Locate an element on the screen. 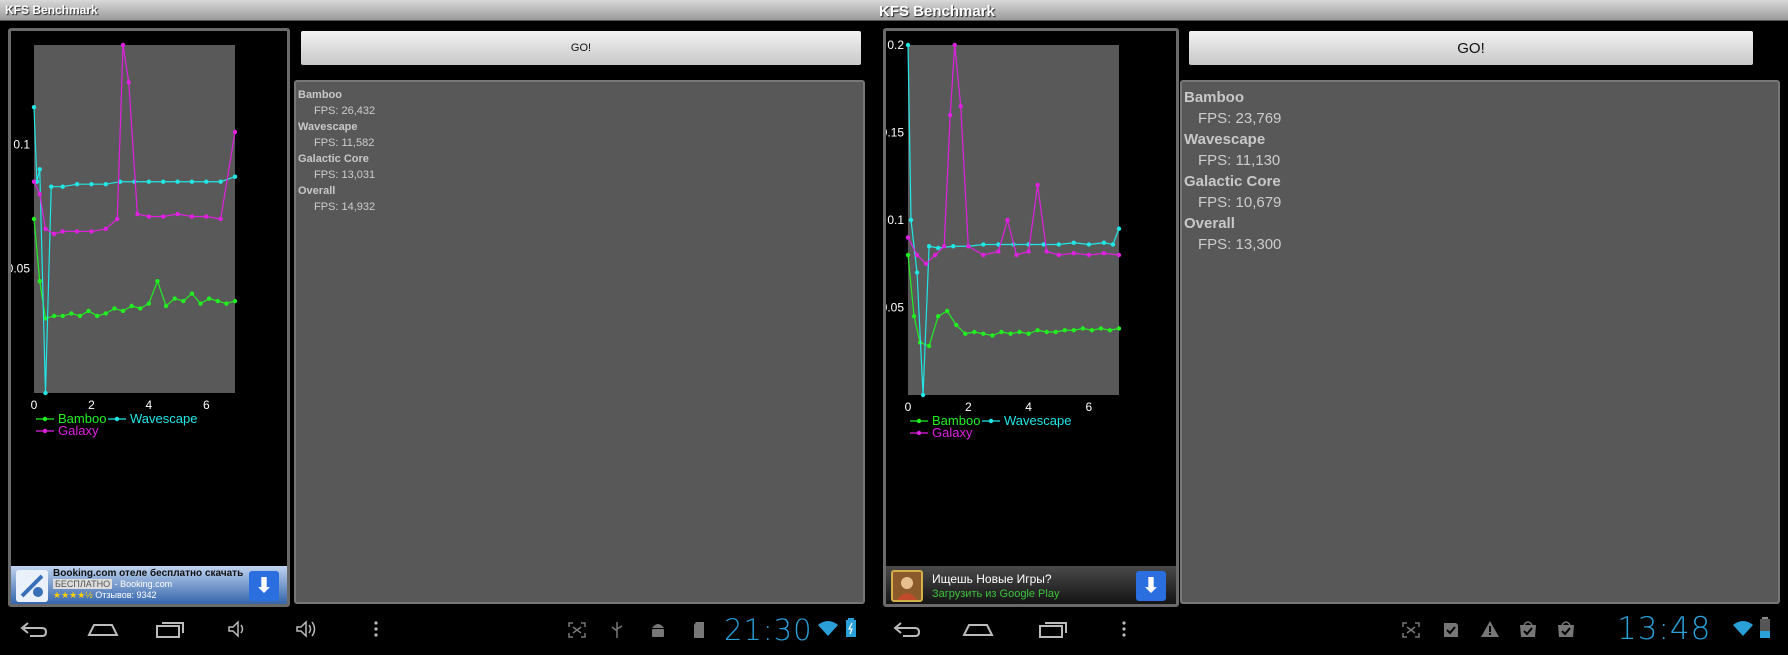 The image size is (1788, 655). result-fps: FPS: 14,932 is located at coordinates (345, 207).